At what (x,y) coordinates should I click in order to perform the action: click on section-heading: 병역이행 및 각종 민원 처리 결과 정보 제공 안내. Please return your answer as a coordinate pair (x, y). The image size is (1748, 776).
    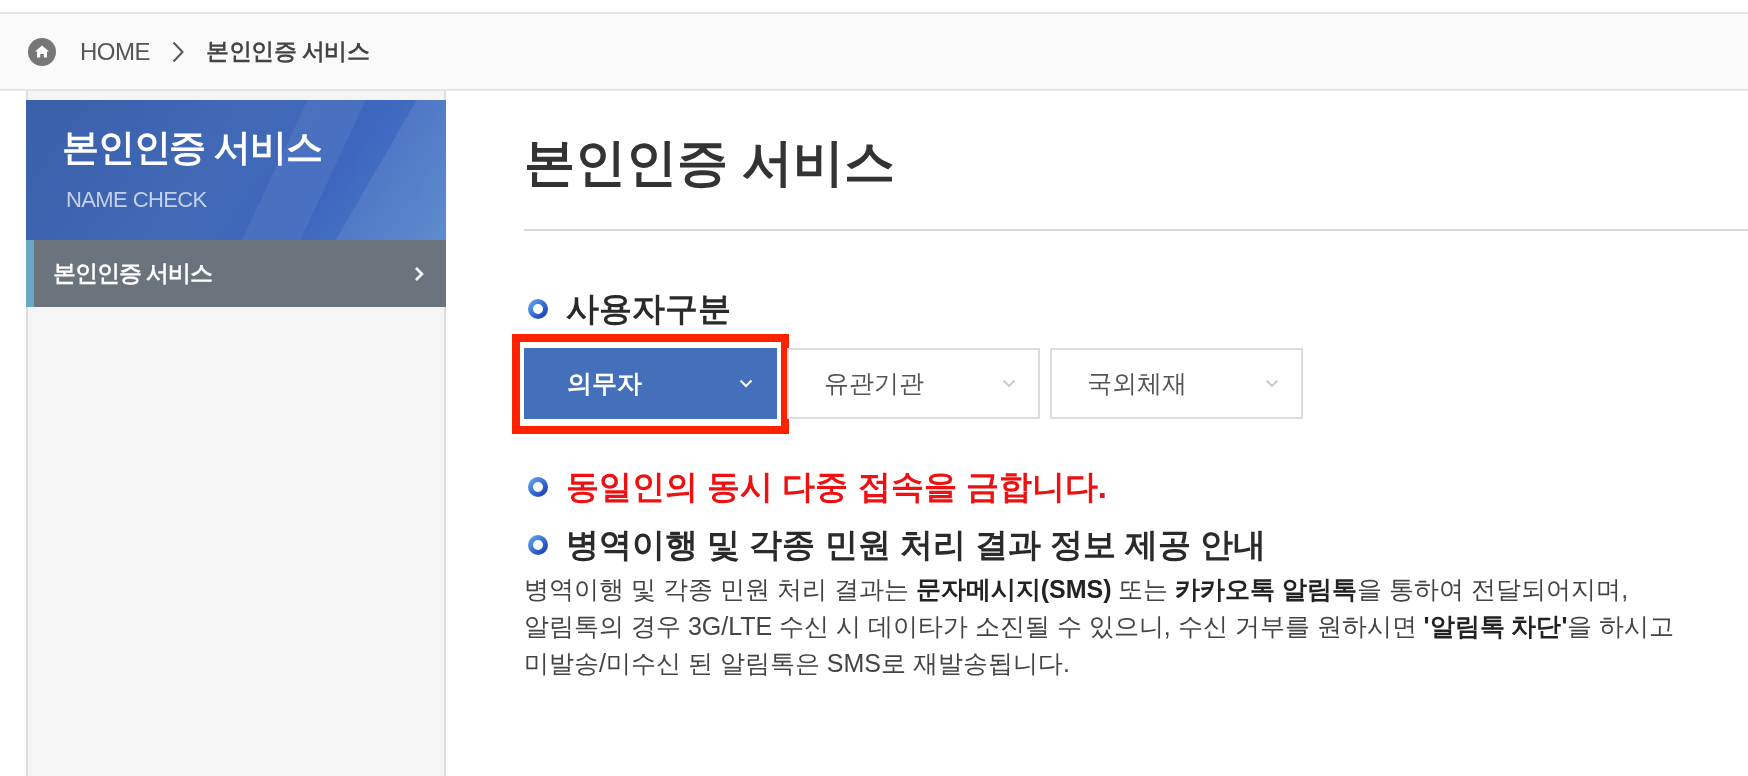
    Looking at the image, I should click on (916, 545).